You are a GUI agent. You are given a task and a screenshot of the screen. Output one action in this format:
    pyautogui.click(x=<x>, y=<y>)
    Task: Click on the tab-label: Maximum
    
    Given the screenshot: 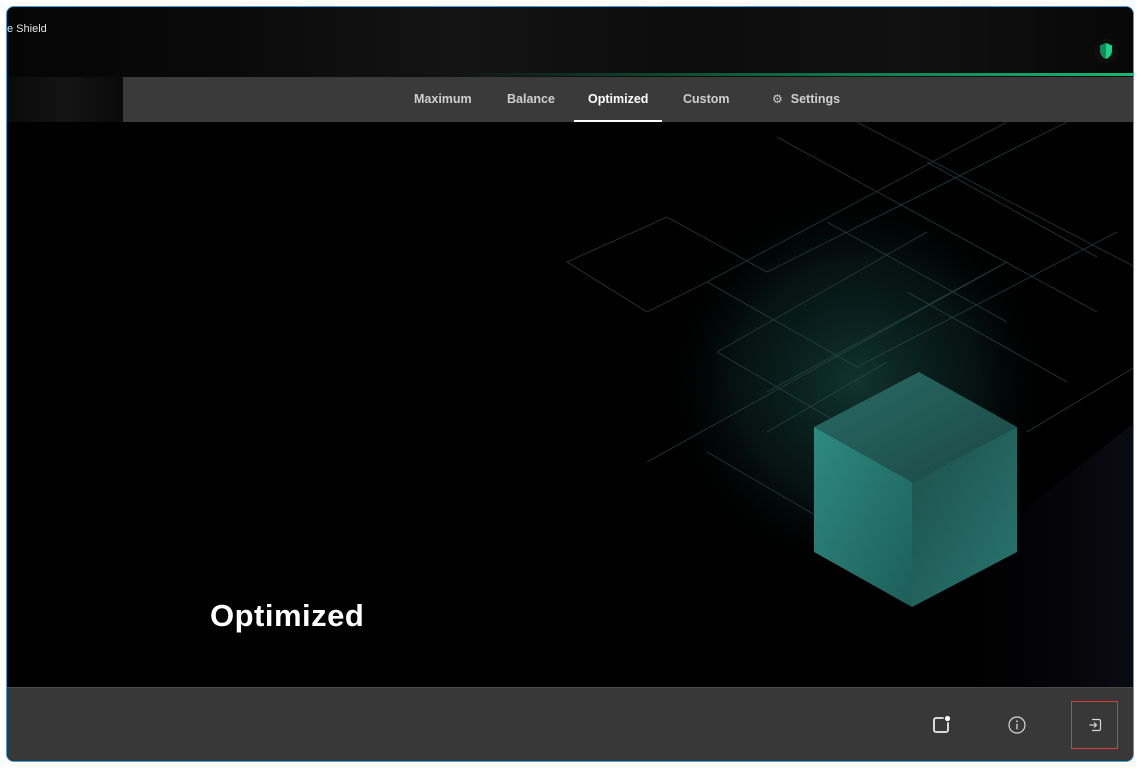 What is the action you would take?
    pyautogui.click(x=443, y=99)
    